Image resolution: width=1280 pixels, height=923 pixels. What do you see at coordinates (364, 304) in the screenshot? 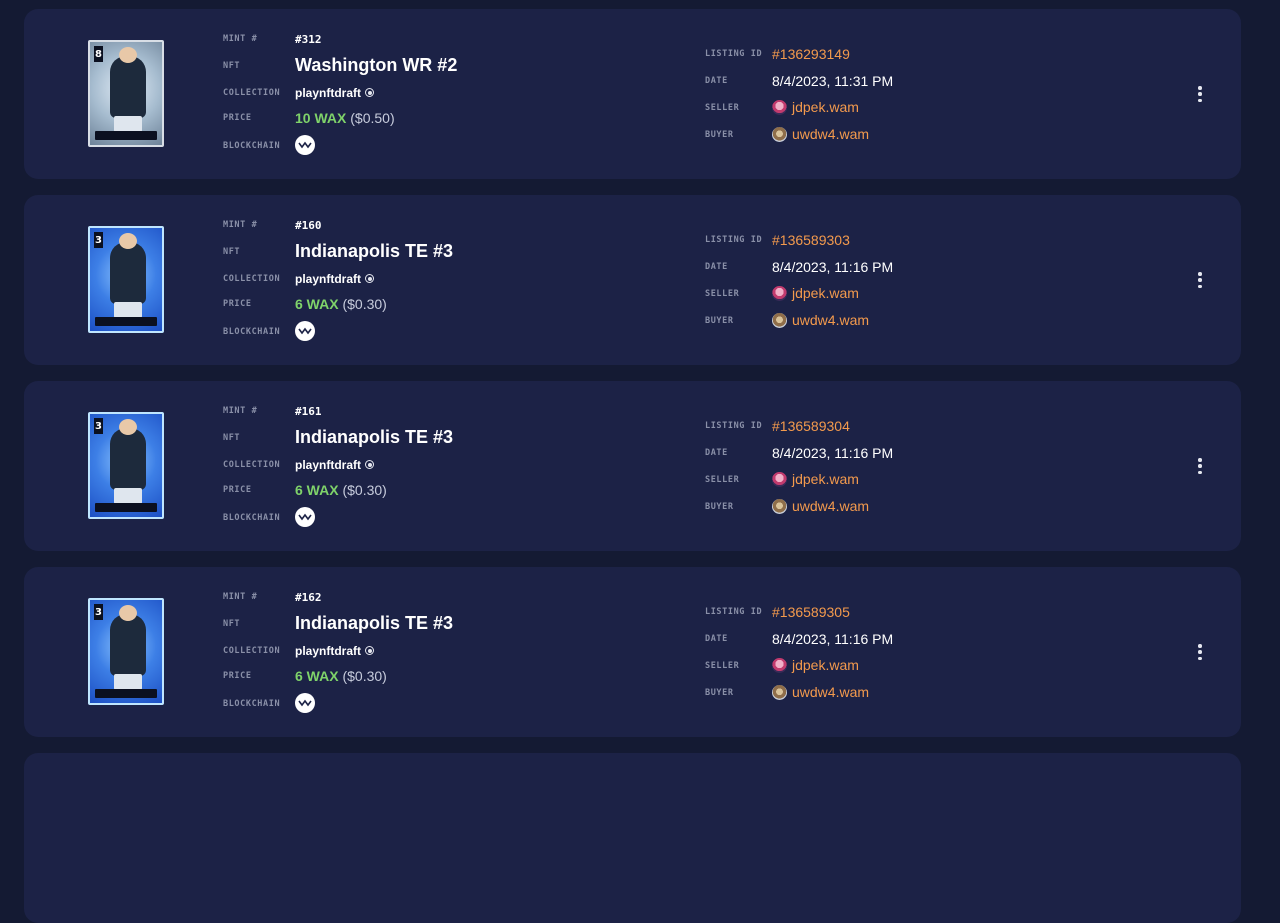
I see `price-usd: ($0.30)` at bounding box center [364, 304].